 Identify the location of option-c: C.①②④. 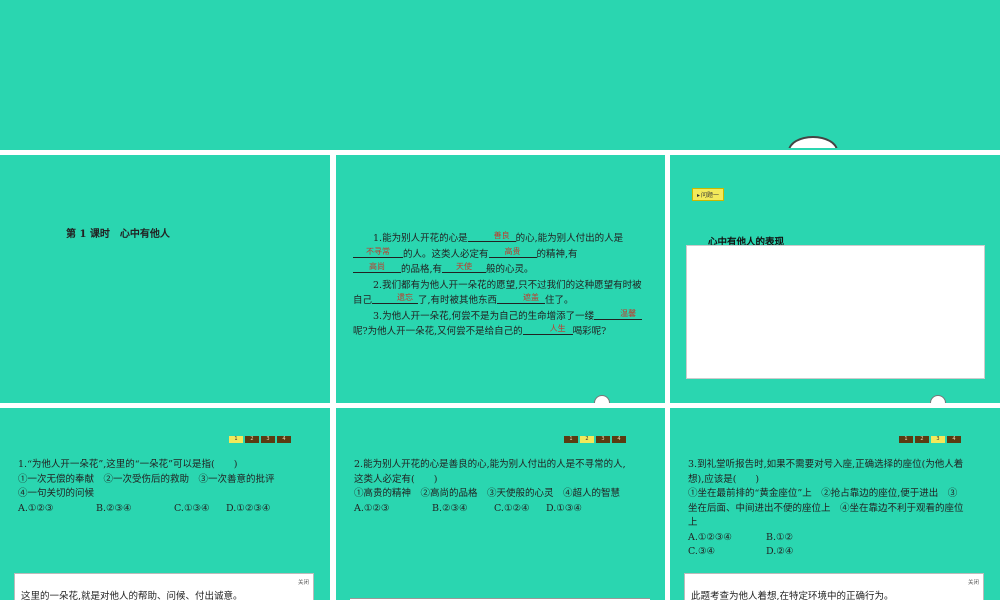
(520, 509).